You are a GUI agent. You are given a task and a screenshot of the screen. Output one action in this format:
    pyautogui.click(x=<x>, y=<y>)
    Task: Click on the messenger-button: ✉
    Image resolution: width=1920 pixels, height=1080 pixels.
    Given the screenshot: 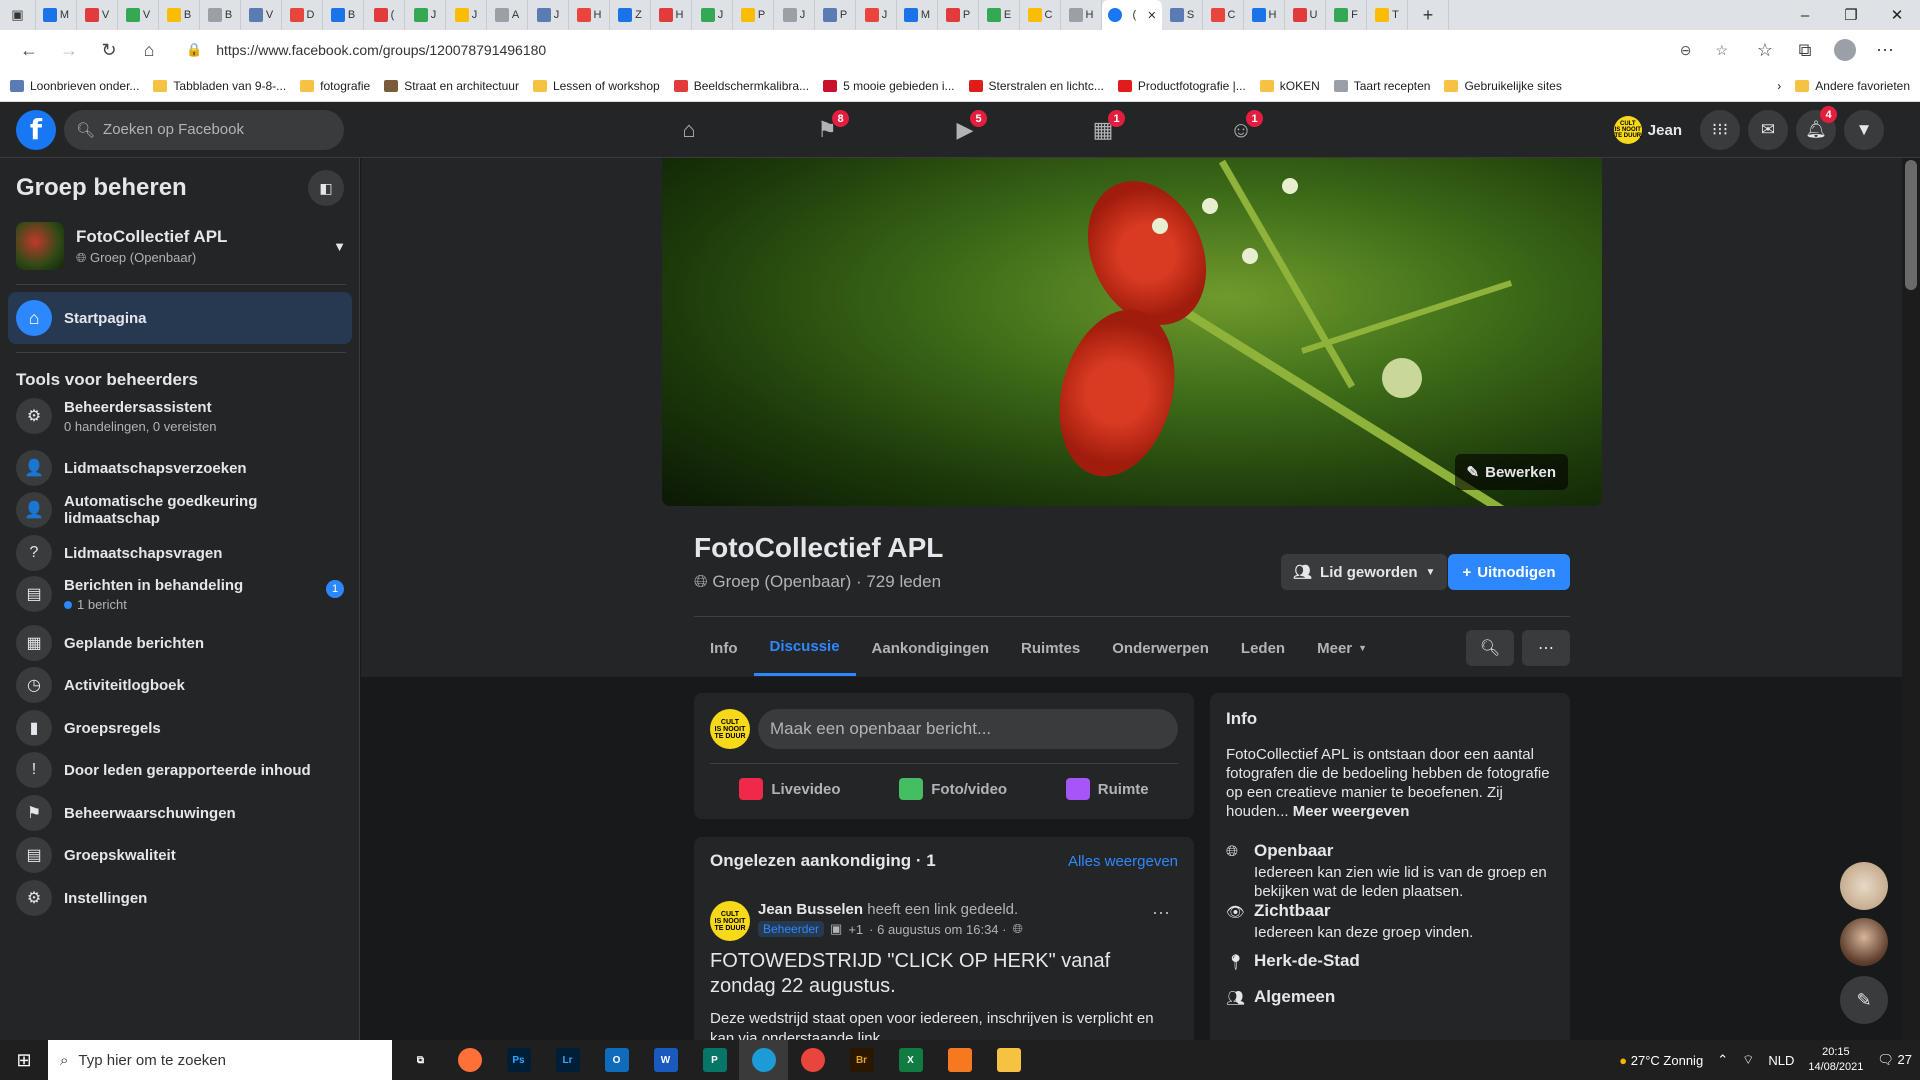 What is the action you would take?
    pyautogui.click(x=1768, y=130)
    